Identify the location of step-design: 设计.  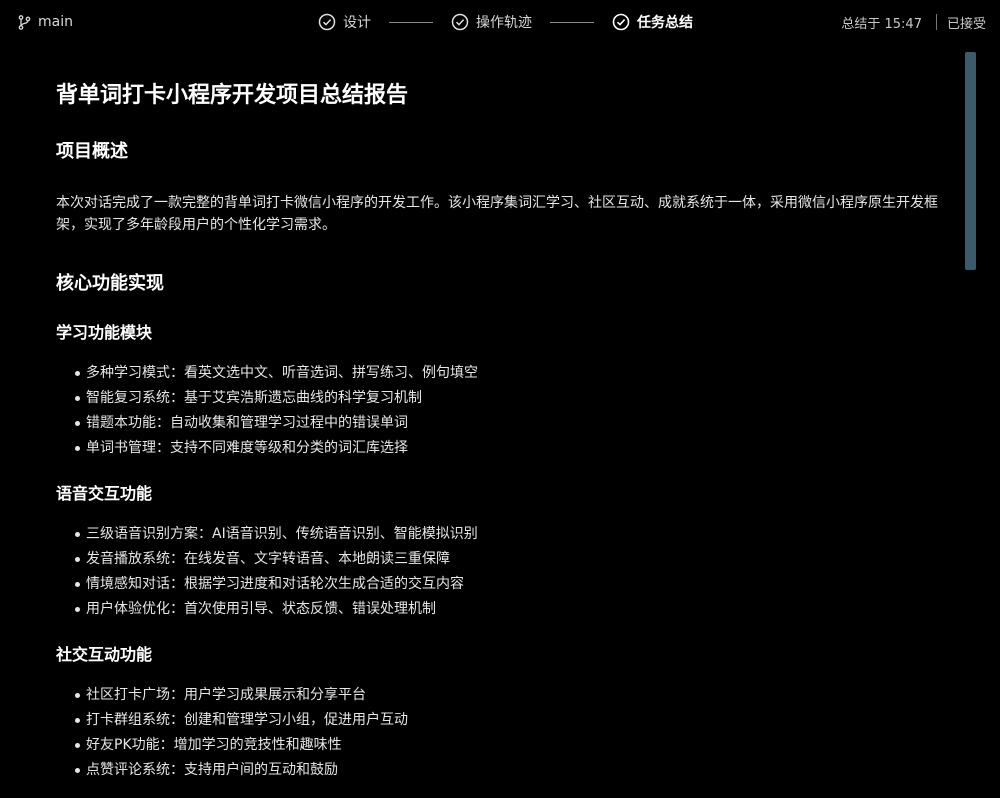
(344, 22).